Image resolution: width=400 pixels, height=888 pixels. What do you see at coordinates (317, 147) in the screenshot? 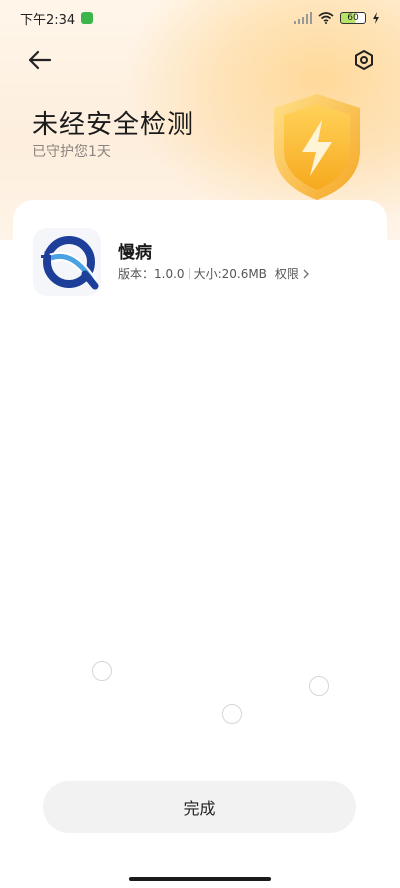
I see `shield-lightning-icon` at bounding box center [317, 147].